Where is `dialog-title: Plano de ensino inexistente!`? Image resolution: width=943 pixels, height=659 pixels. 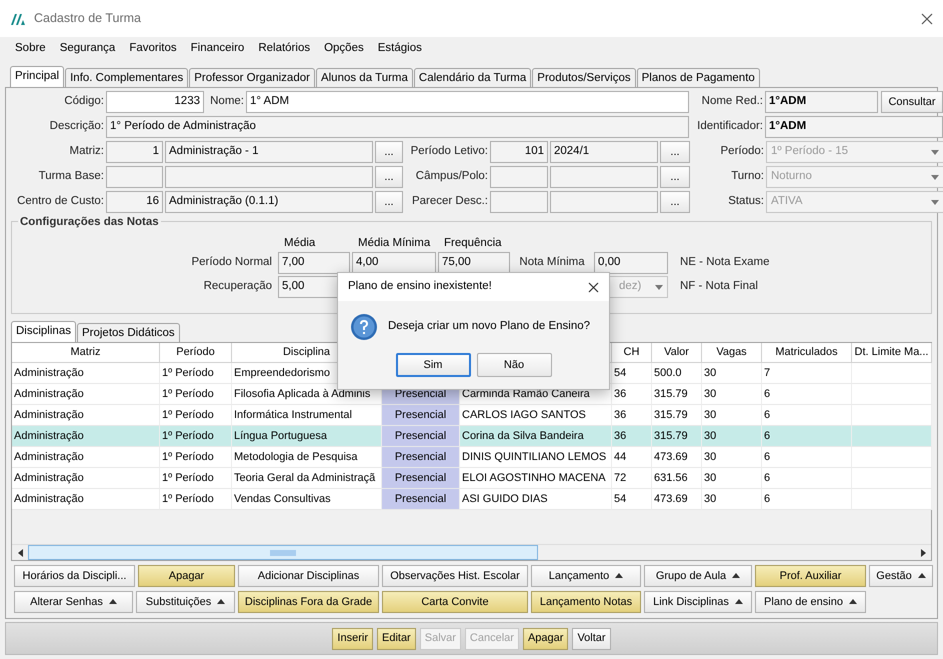
dialog-title: Plano de ensino inexistente! is located at coordinates (420, 286).